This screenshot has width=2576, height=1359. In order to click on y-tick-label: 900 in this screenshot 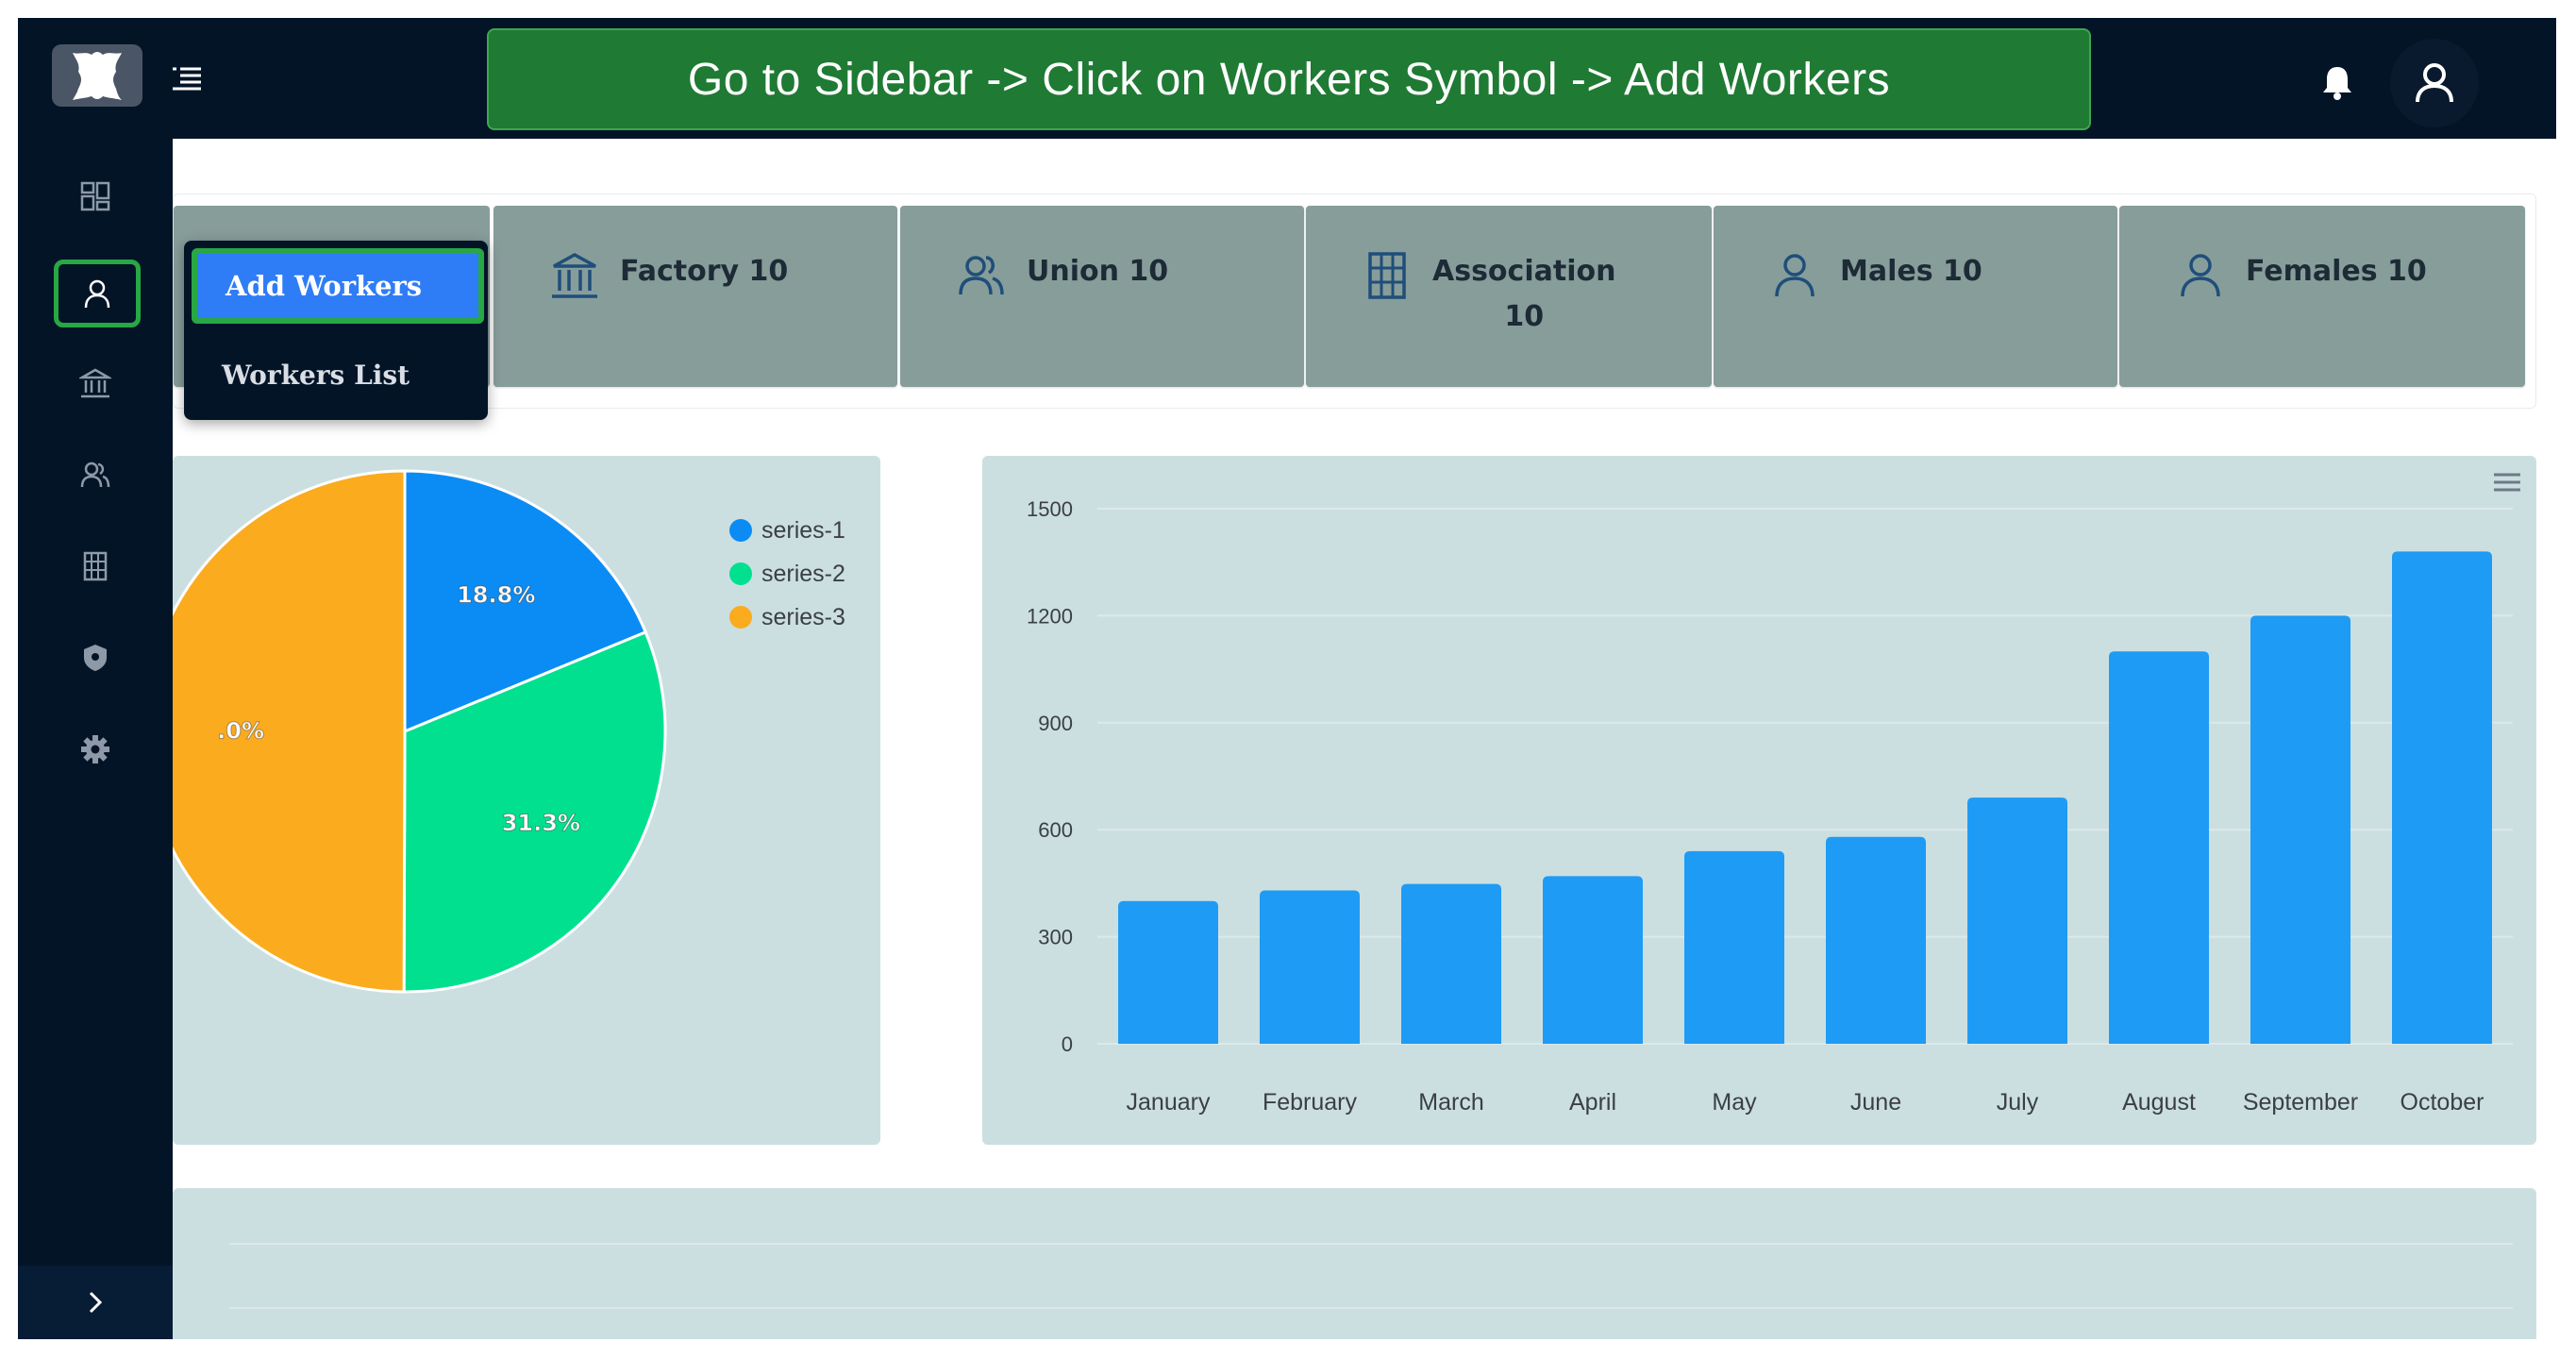, I will do `click(1055, 723)`.